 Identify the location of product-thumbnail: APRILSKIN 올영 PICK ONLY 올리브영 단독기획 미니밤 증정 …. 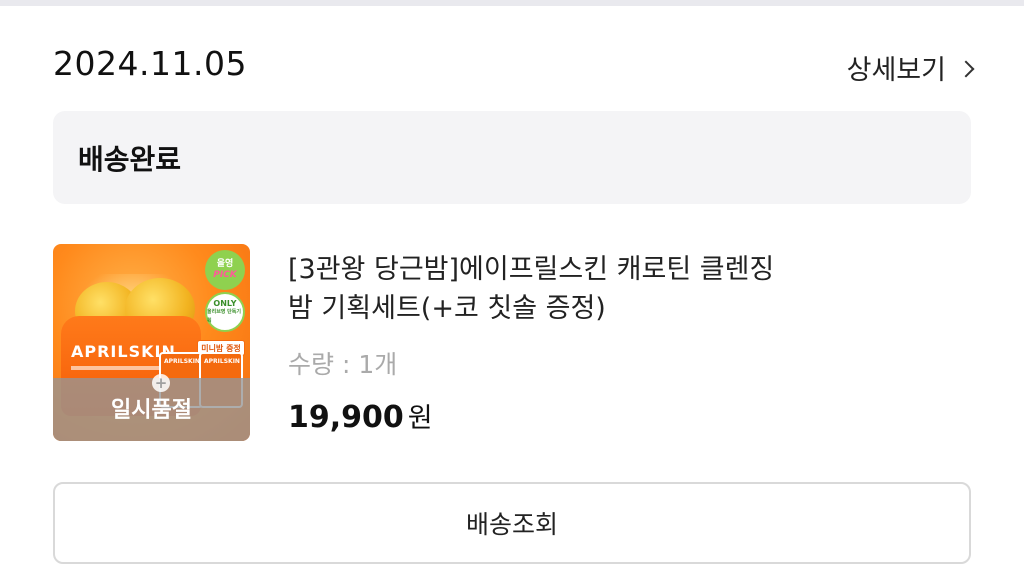
(151, 342).